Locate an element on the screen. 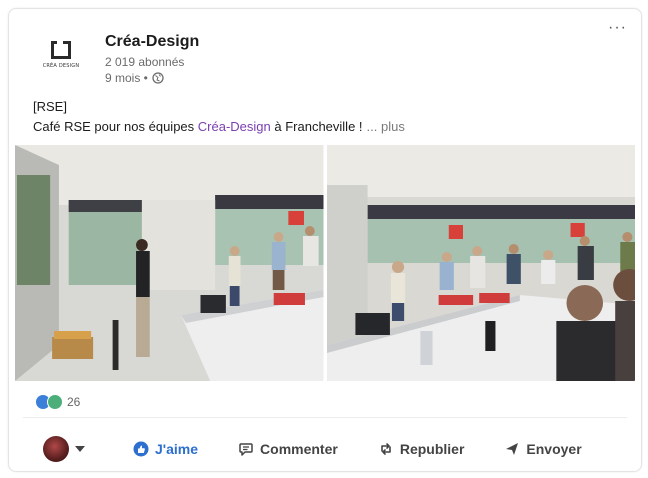 This screenshot has height=478, width=648. reaction-count: 26 is located at coordinates (74, 402).